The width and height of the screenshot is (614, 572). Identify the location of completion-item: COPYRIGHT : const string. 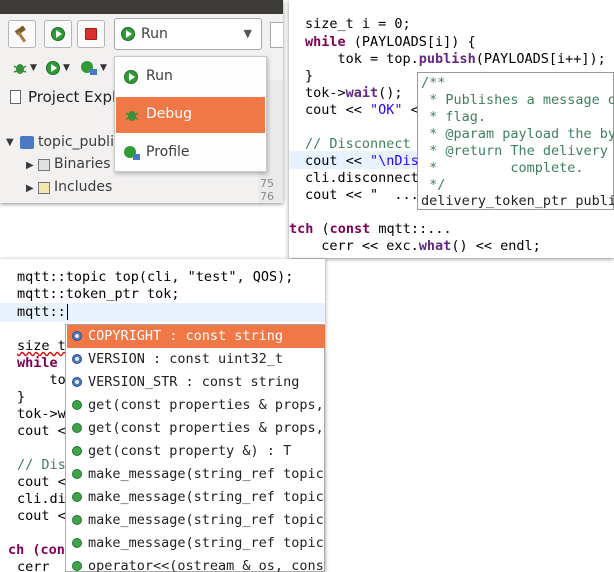
(196, 336).